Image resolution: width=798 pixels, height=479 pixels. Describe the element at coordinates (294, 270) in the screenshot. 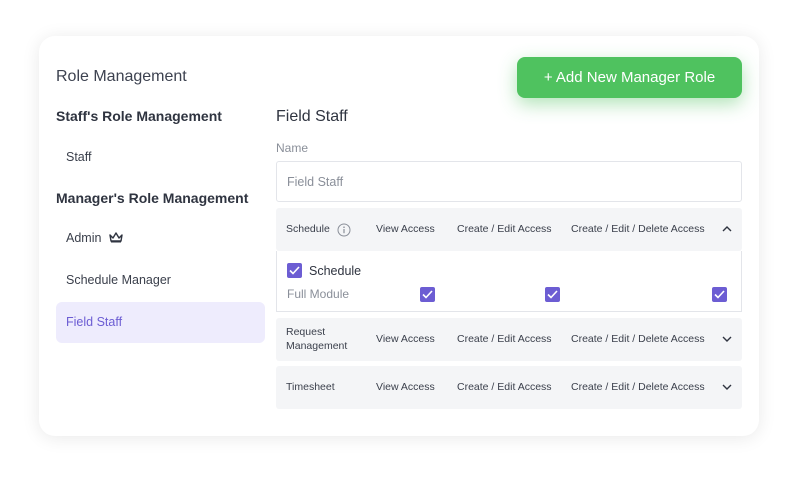

I see `schedule-module-checkbox` at that location.